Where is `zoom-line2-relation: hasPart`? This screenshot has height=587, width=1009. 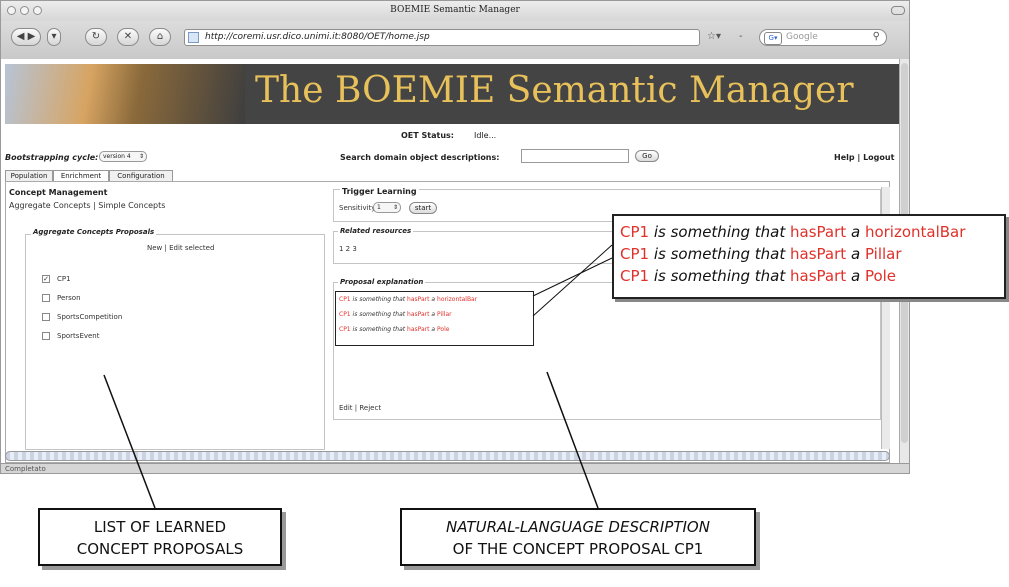 zoom-line2-relation: hasPart is located at coordinates (818, 254).